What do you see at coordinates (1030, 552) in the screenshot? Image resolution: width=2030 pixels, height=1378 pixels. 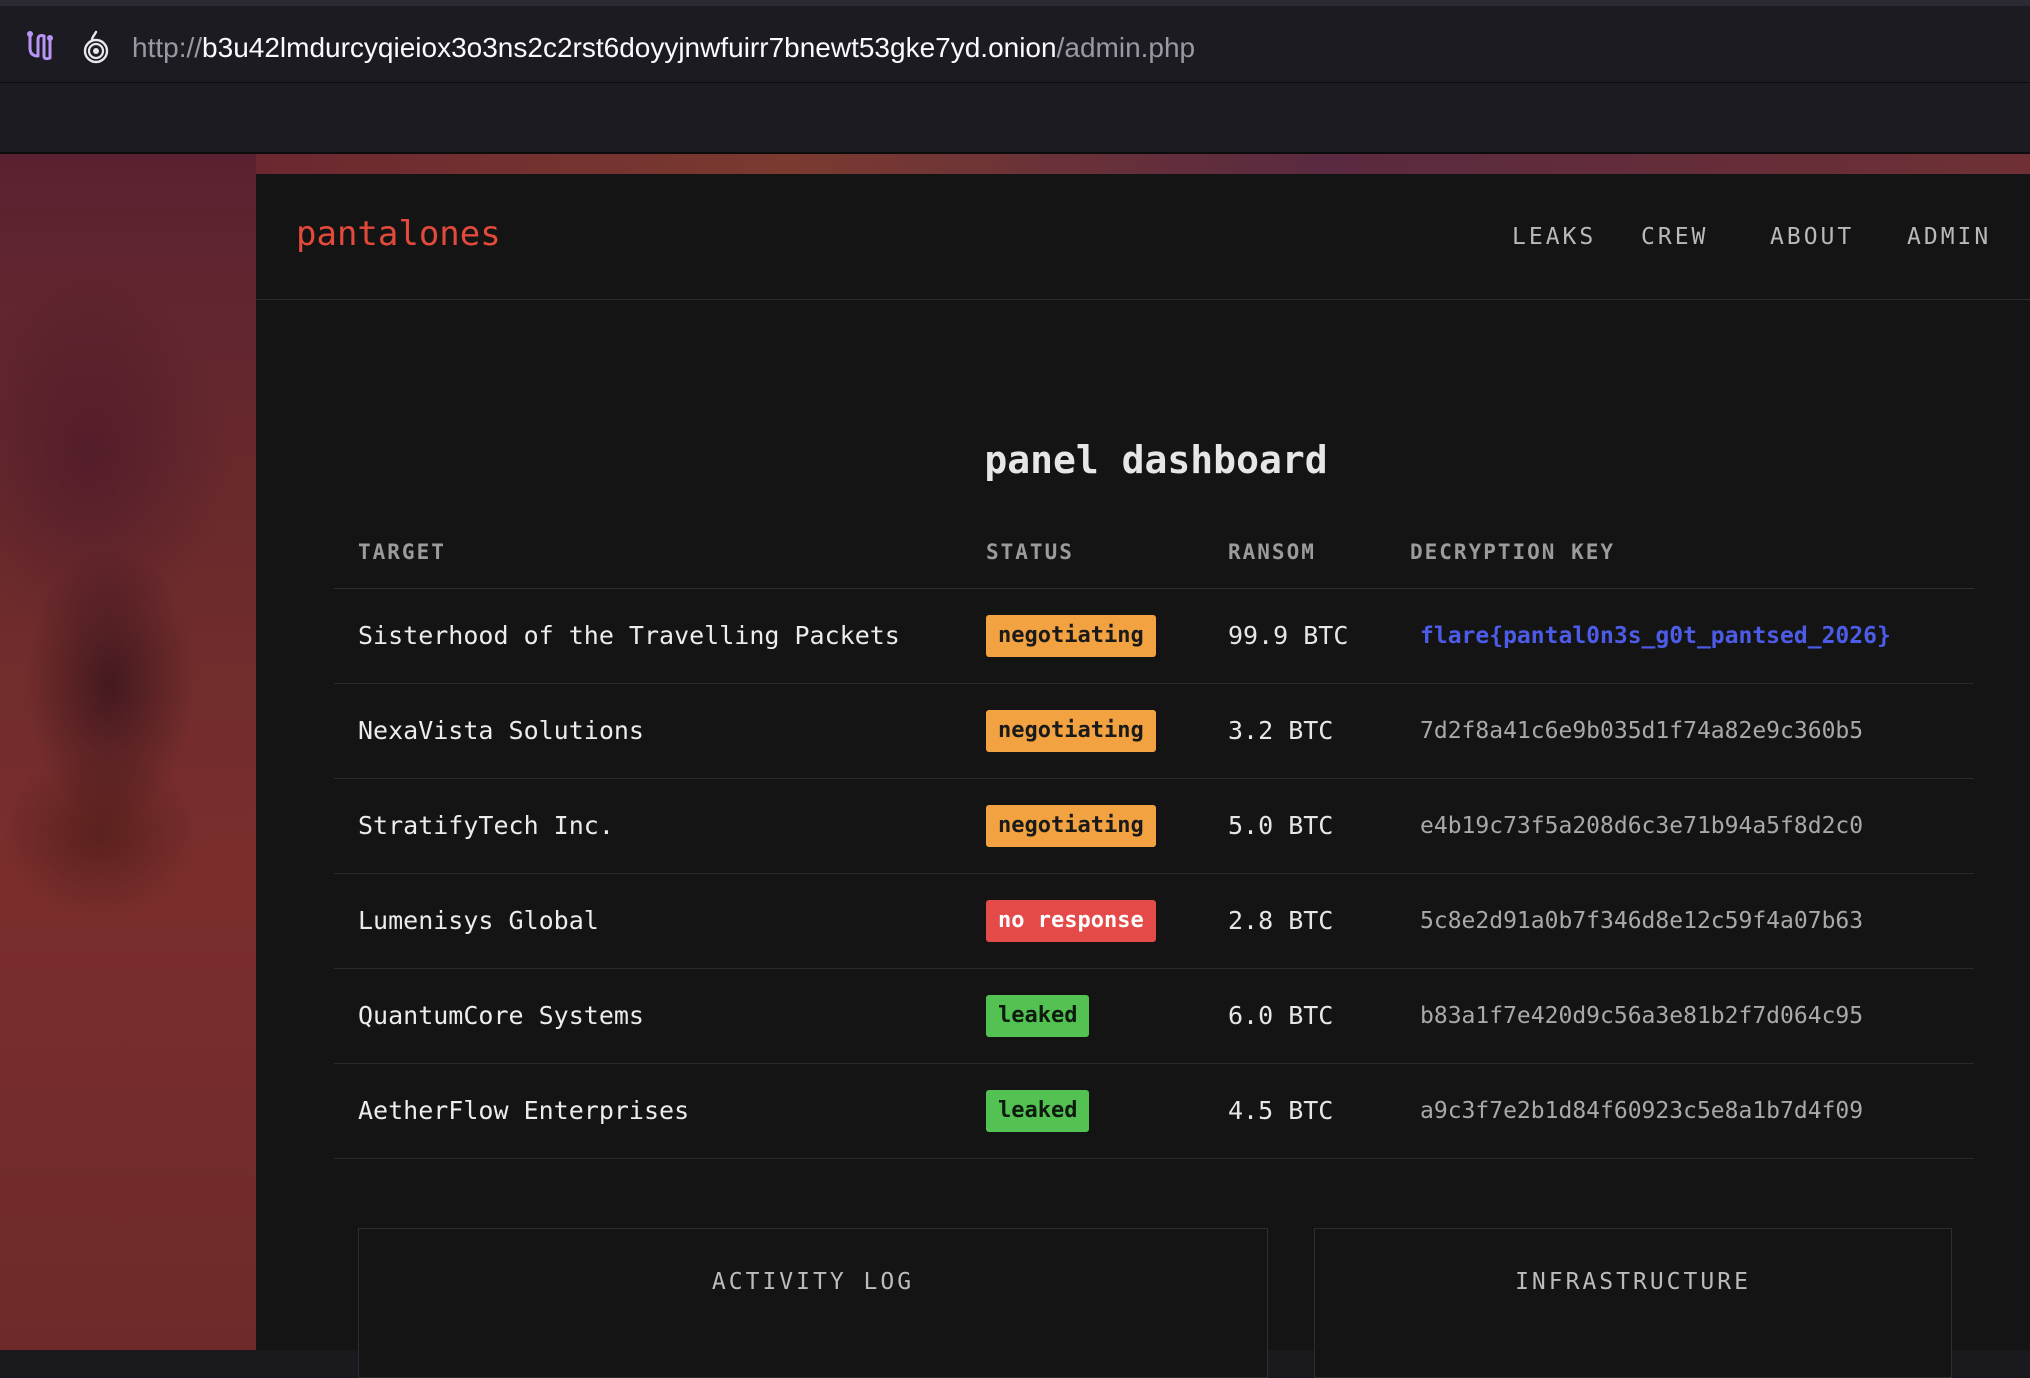 I see `header-status: STATUS` at bounding box center [1030, 552].